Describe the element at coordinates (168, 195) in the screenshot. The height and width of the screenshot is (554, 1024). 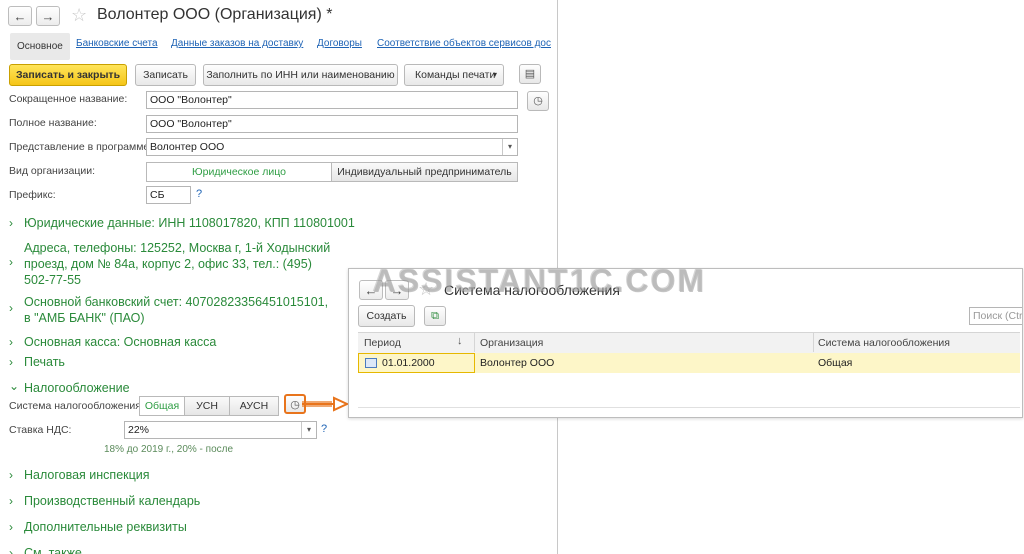
I see `prefix-field: СБ` at that location.